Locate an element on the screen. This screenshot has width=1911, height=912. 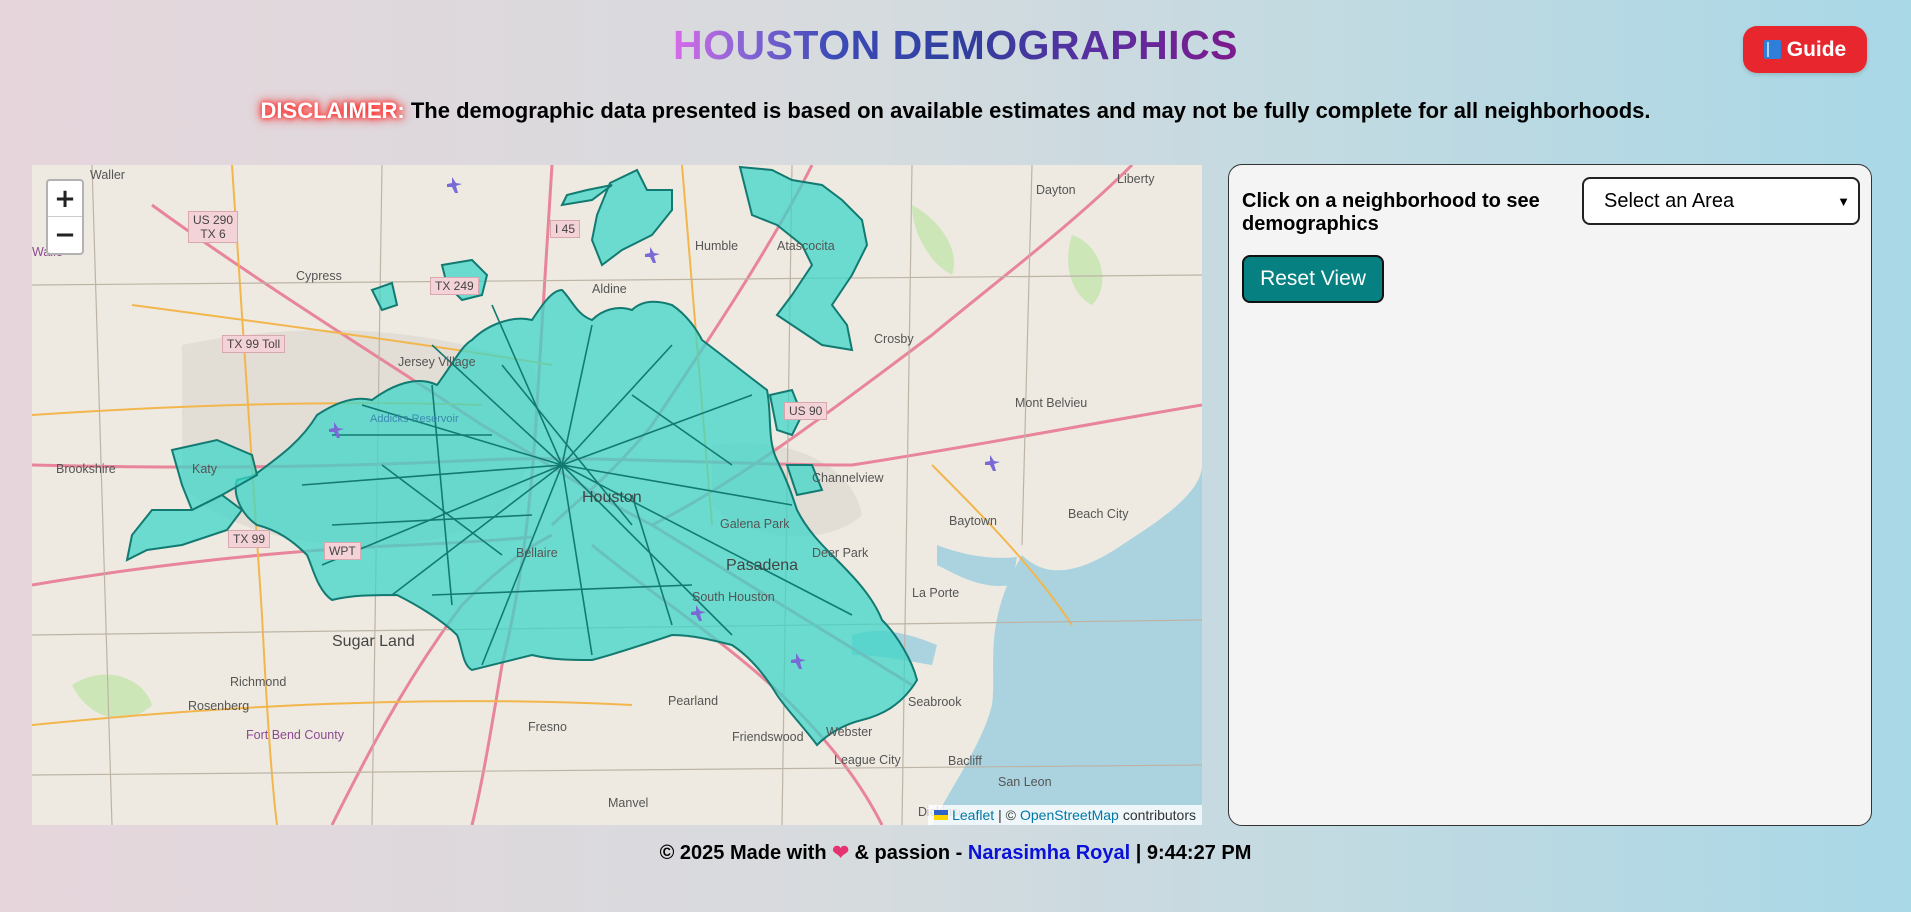
zoom-out-button: − is located at coordinates (65, 235).